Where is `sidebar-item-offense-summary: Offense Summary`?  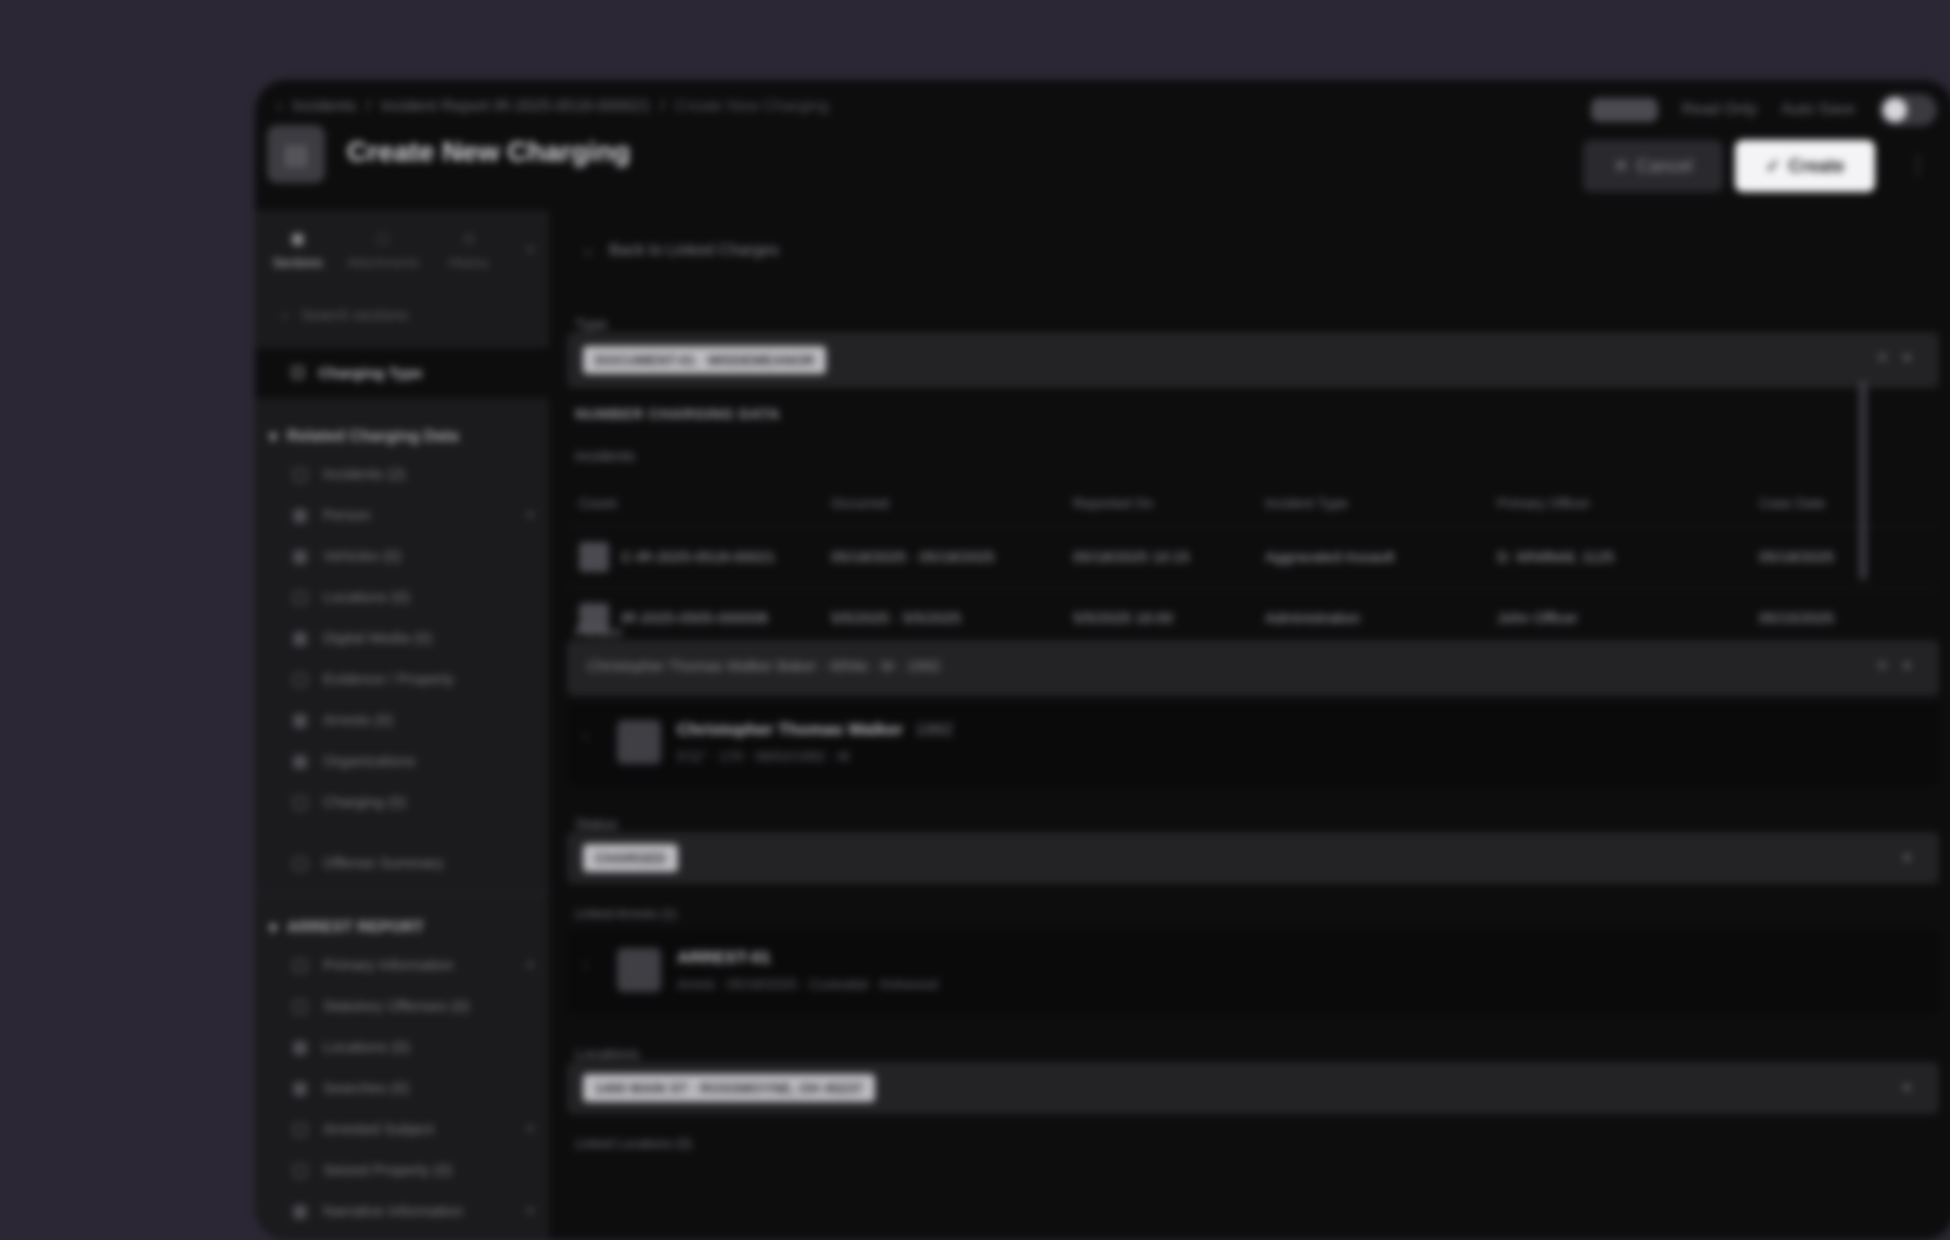 sidebar-item-offense-summary: Offense Summary is located at coordinates (402, 863).